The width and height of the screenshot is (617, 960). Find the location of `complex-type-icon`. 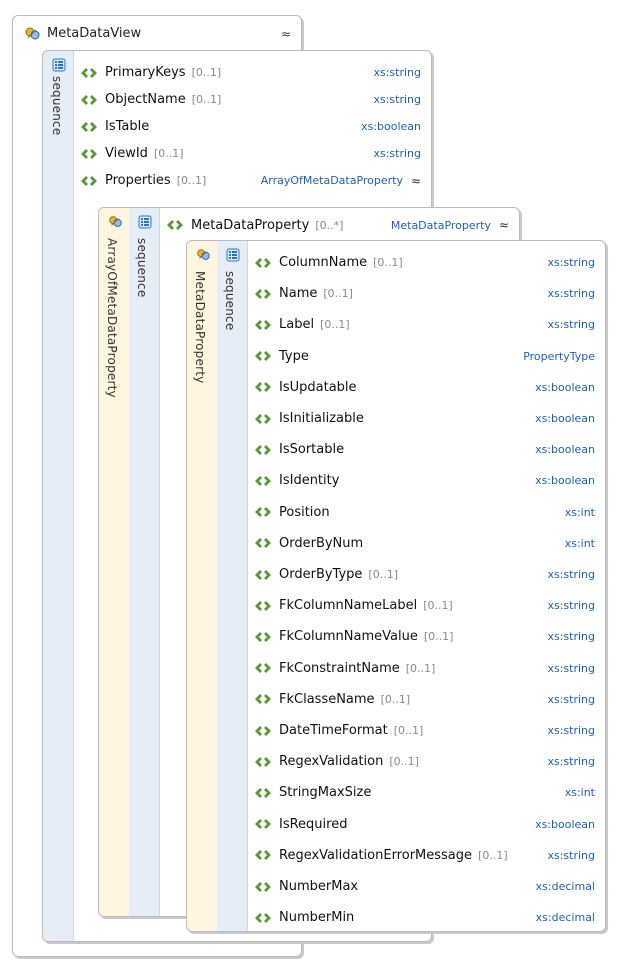

complex-type-icon is located at coordinates (32, 34).